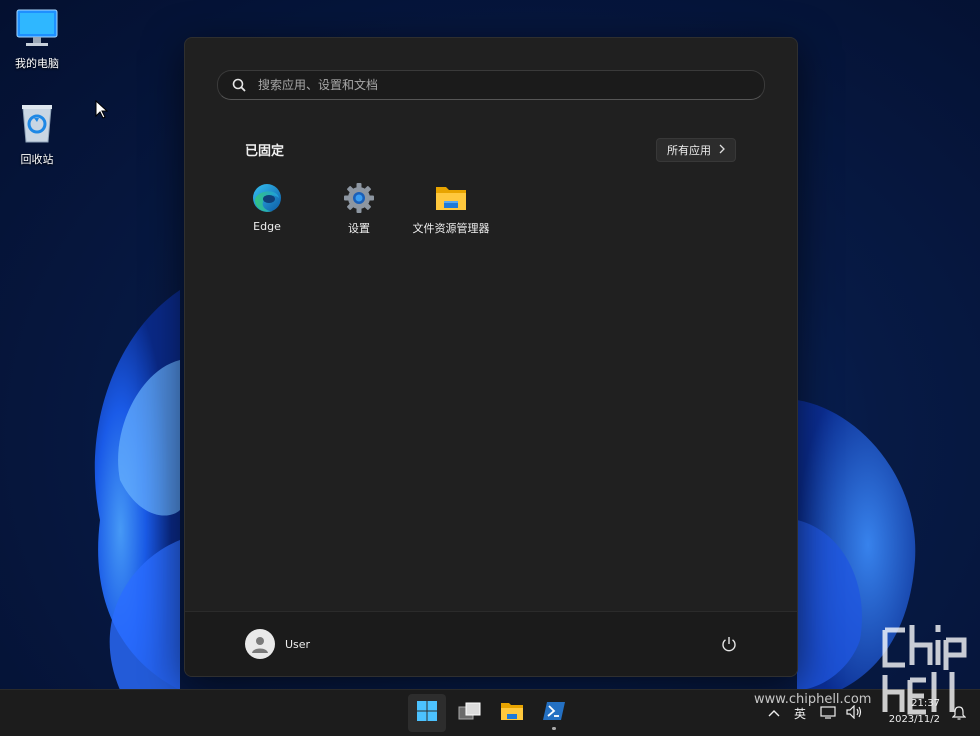  What do you see at coordinates (298, 644) in the screenshot?
I see `user-name: User` at bounding box center [298, 644].